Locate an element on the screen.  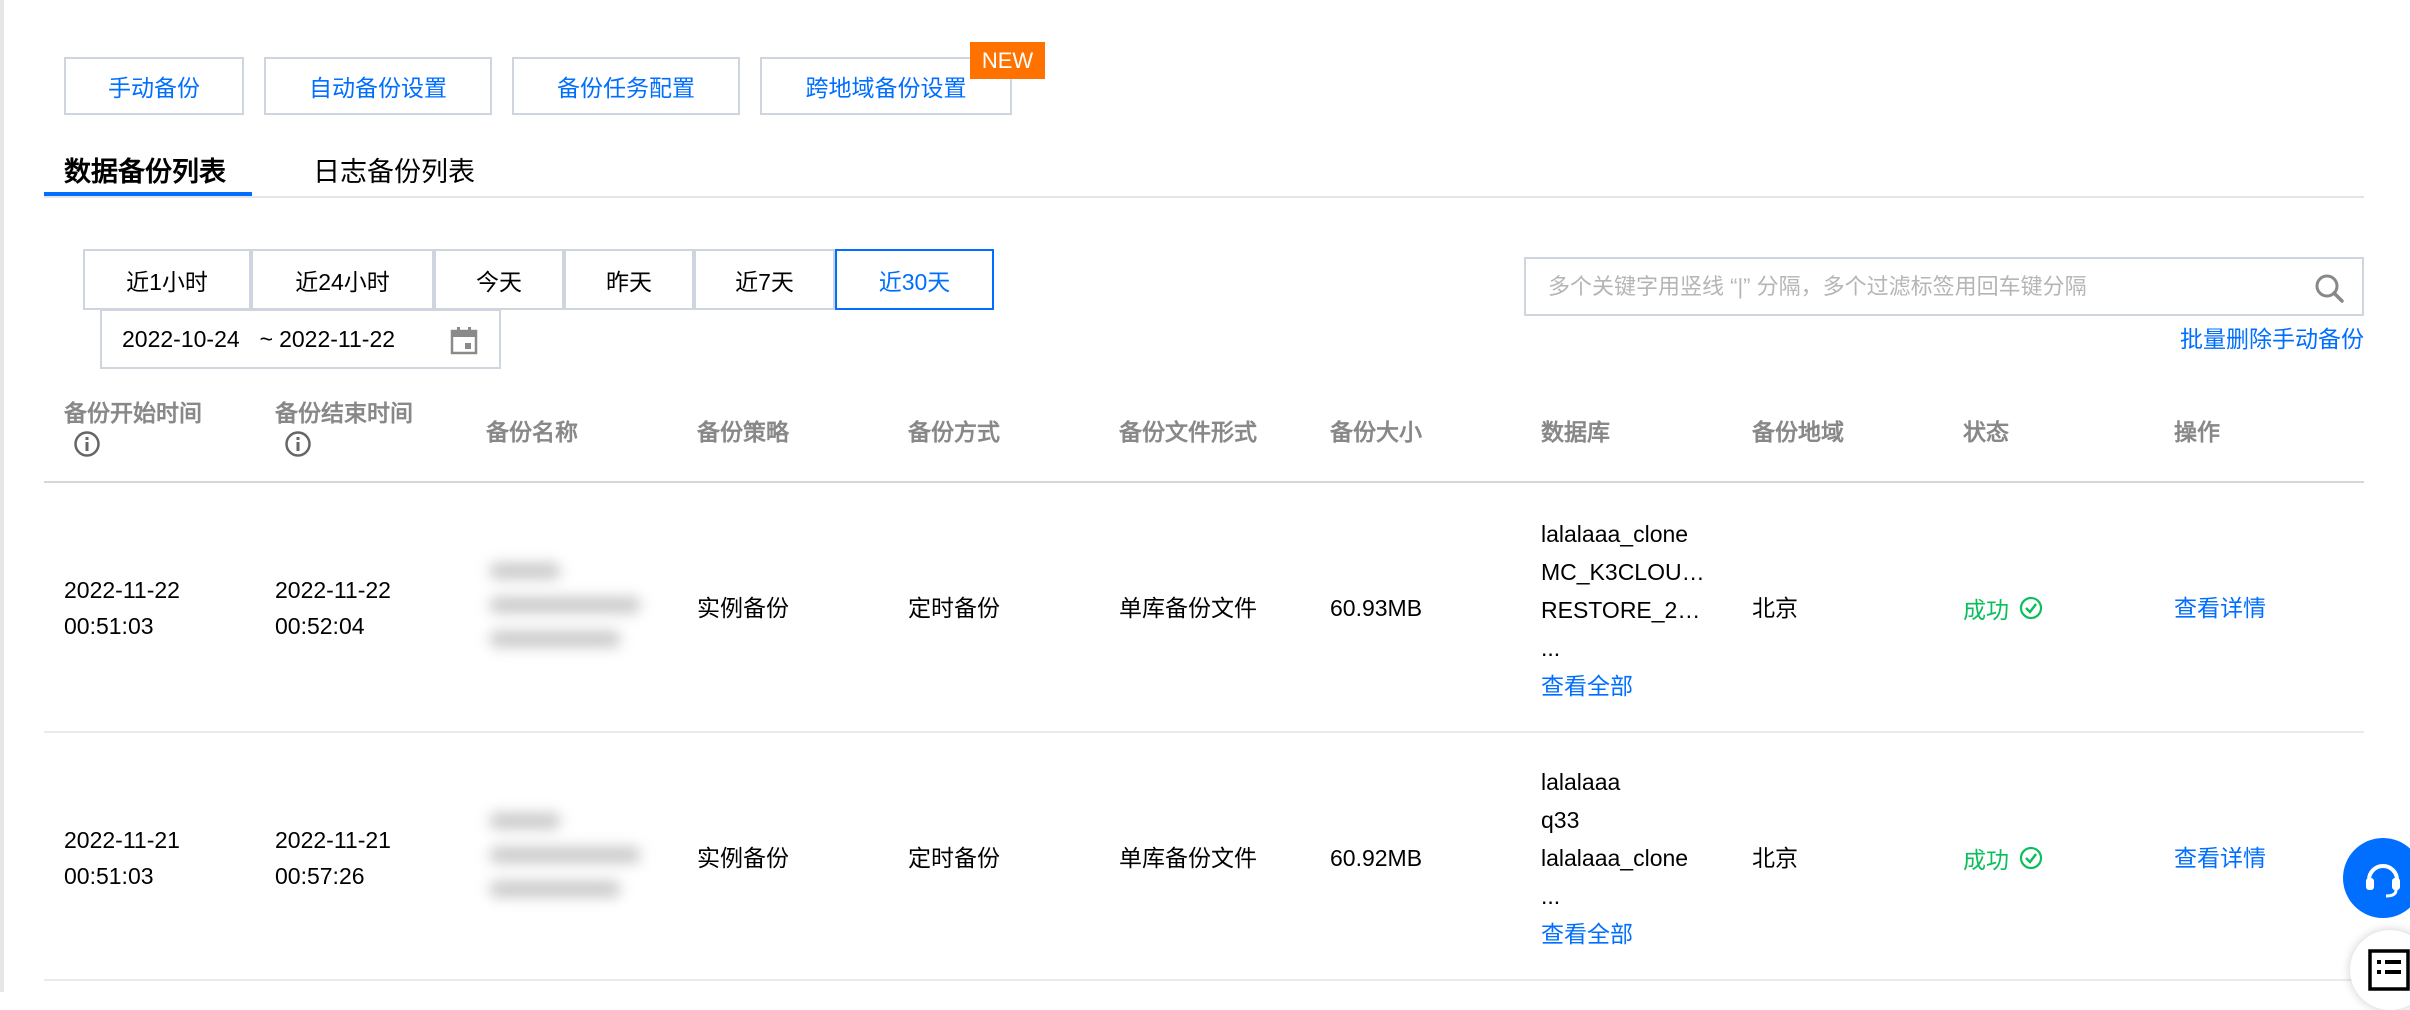
header-backup-file-form: 备份文件形式 is located at coordinates (1188, 432).